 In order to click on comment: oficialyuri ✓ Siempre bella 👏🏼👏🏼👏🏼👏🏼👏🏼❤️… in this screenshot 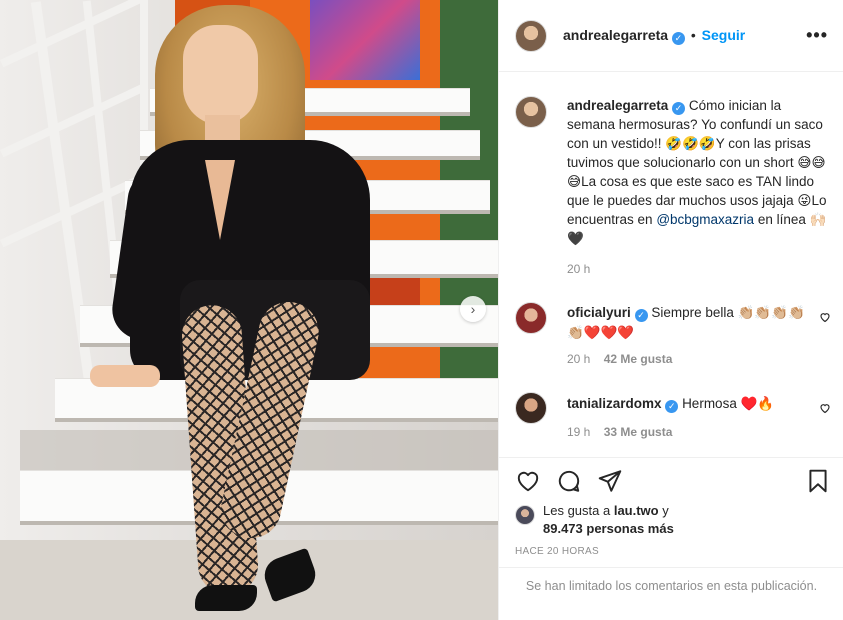, I will do `click(687, 323)`.